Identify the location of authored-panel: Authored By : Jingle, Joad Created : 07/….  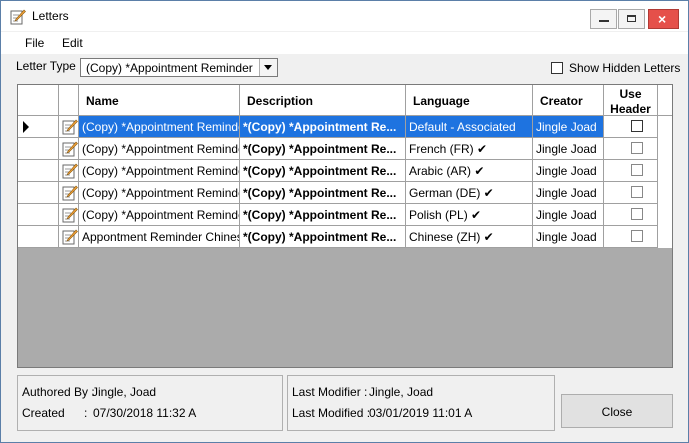
(150, 403).